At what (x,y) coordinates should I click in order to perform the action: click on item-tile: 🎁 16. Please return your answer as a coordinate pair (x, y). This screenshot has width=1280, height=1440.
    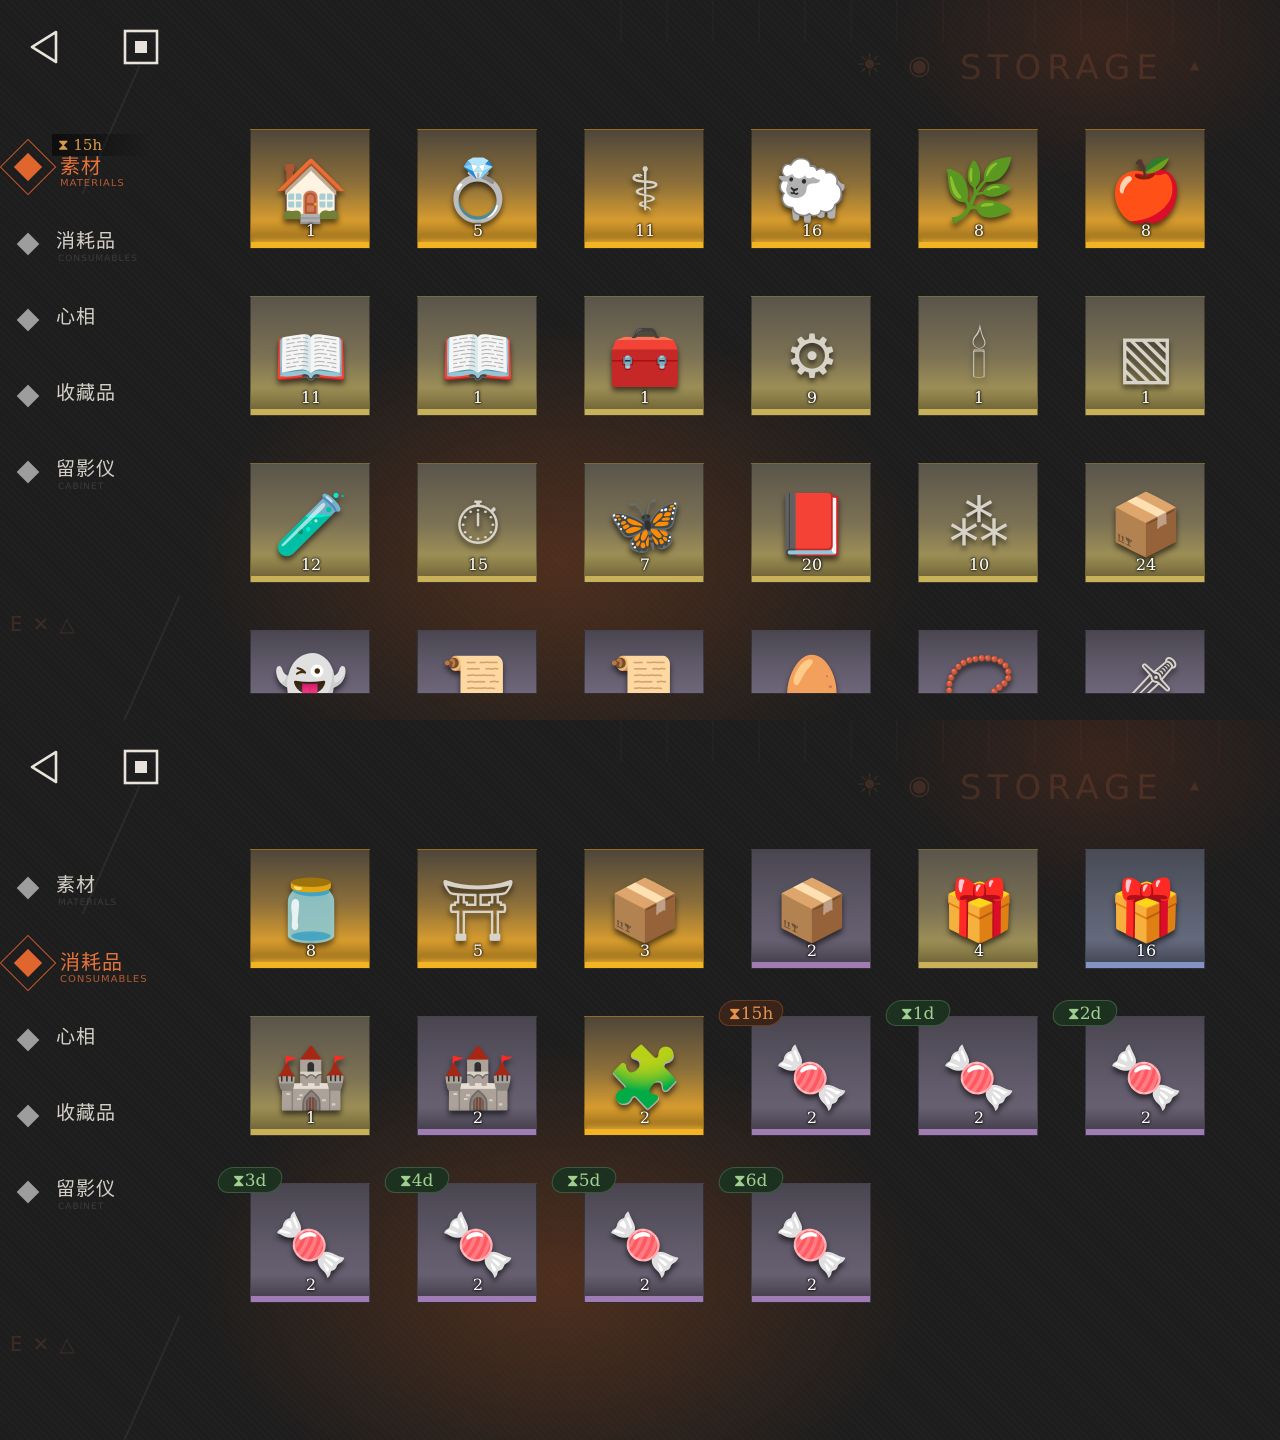
    Looking at the image, I should click on (1145, 909).